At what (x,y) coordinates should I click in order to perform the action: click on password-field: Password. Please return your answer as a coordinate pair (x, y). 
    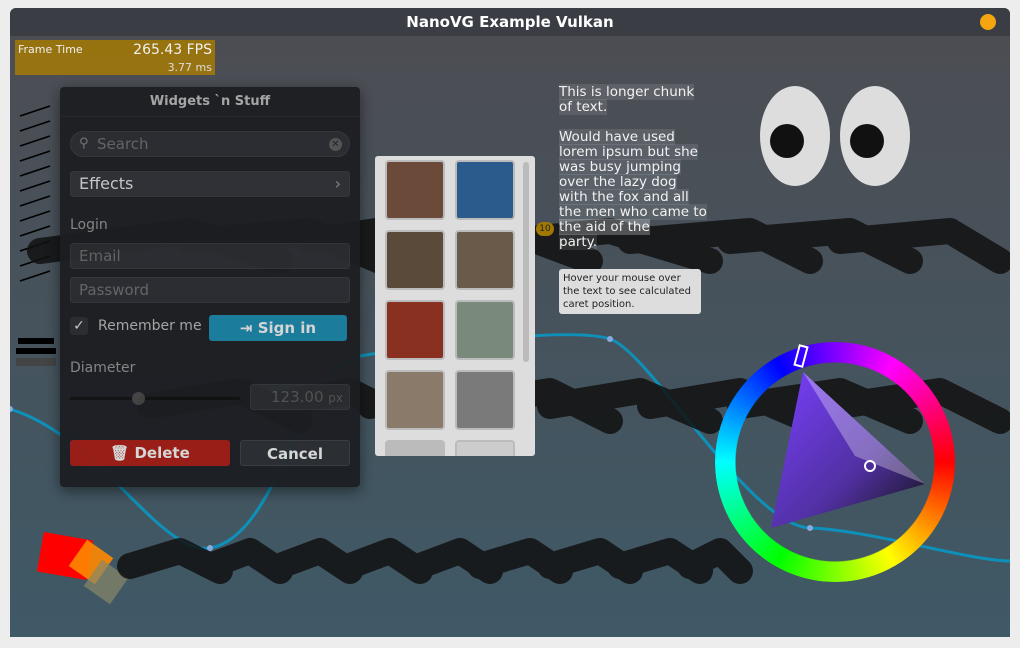
    Looking at the image, I should click on (210, 290).